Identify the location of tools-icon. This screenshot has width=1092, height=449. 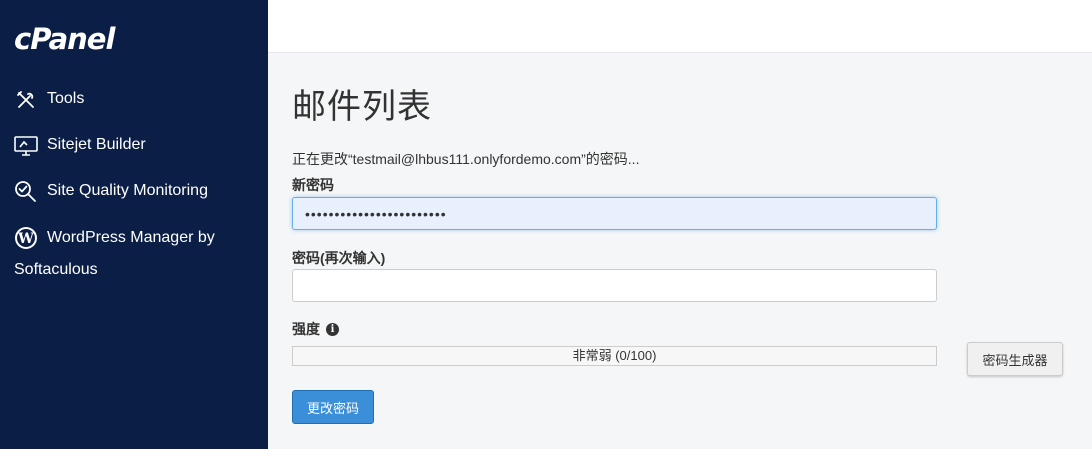
(26, 100).